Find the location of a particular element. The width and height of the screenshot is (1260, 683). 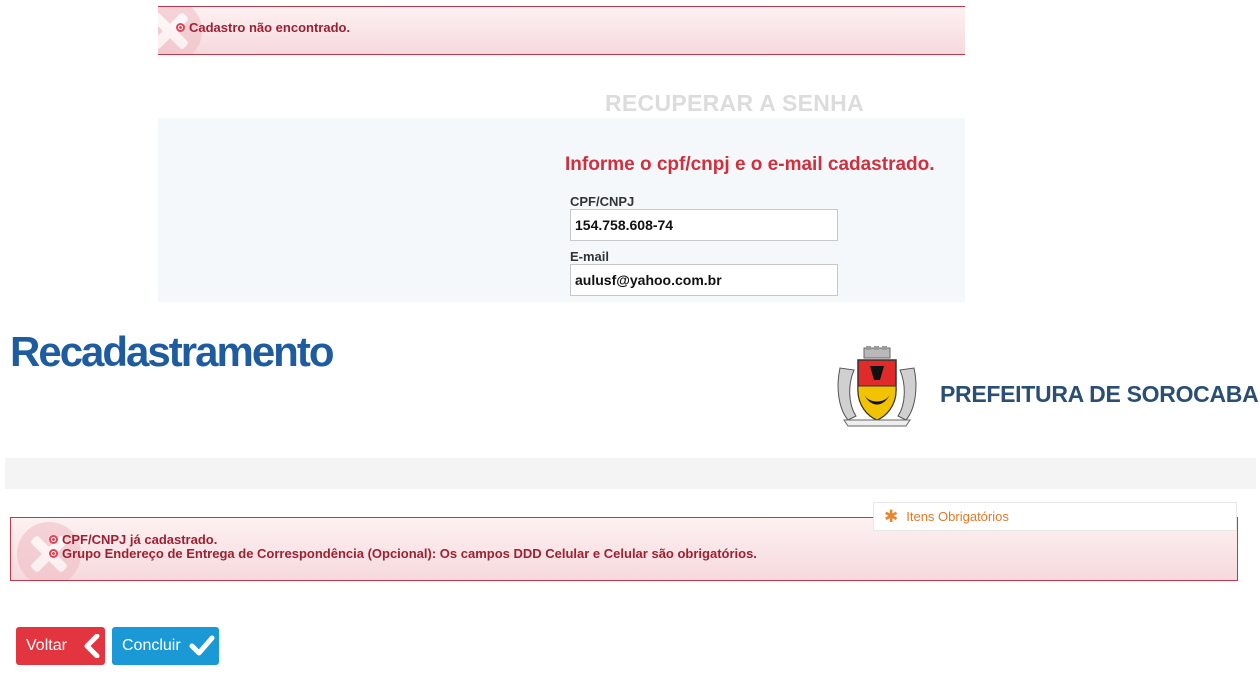

recadastramento-logo: Recadastramento is located at coordinates (172, 351).